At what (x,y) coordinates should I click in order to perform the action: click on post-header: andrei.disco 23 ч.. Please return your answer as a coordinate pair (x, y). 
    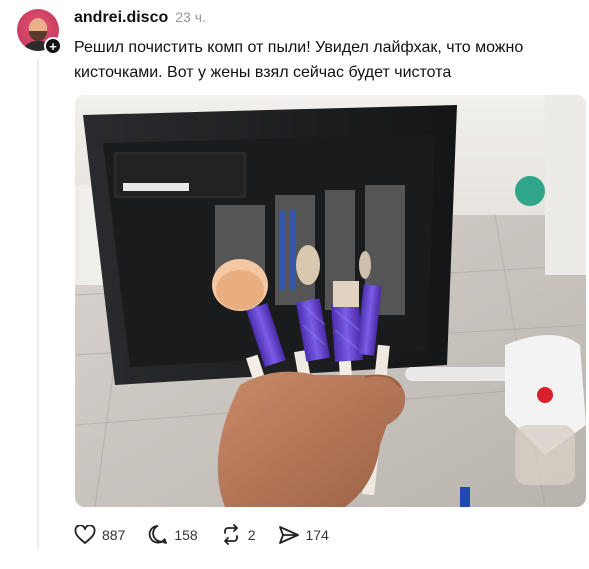
    Looking at the image, I should click on (140, 18).